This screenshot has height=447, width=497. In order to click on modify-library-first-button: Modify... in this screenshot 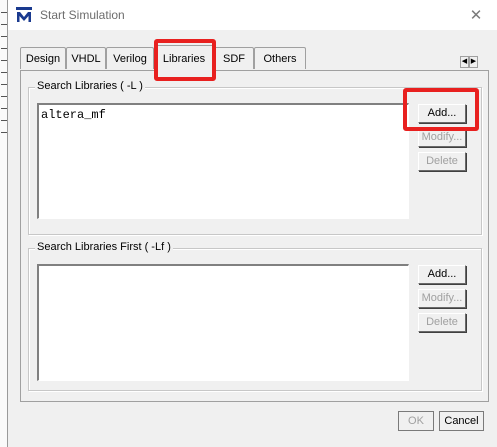, I will do `click(442, 298)`.